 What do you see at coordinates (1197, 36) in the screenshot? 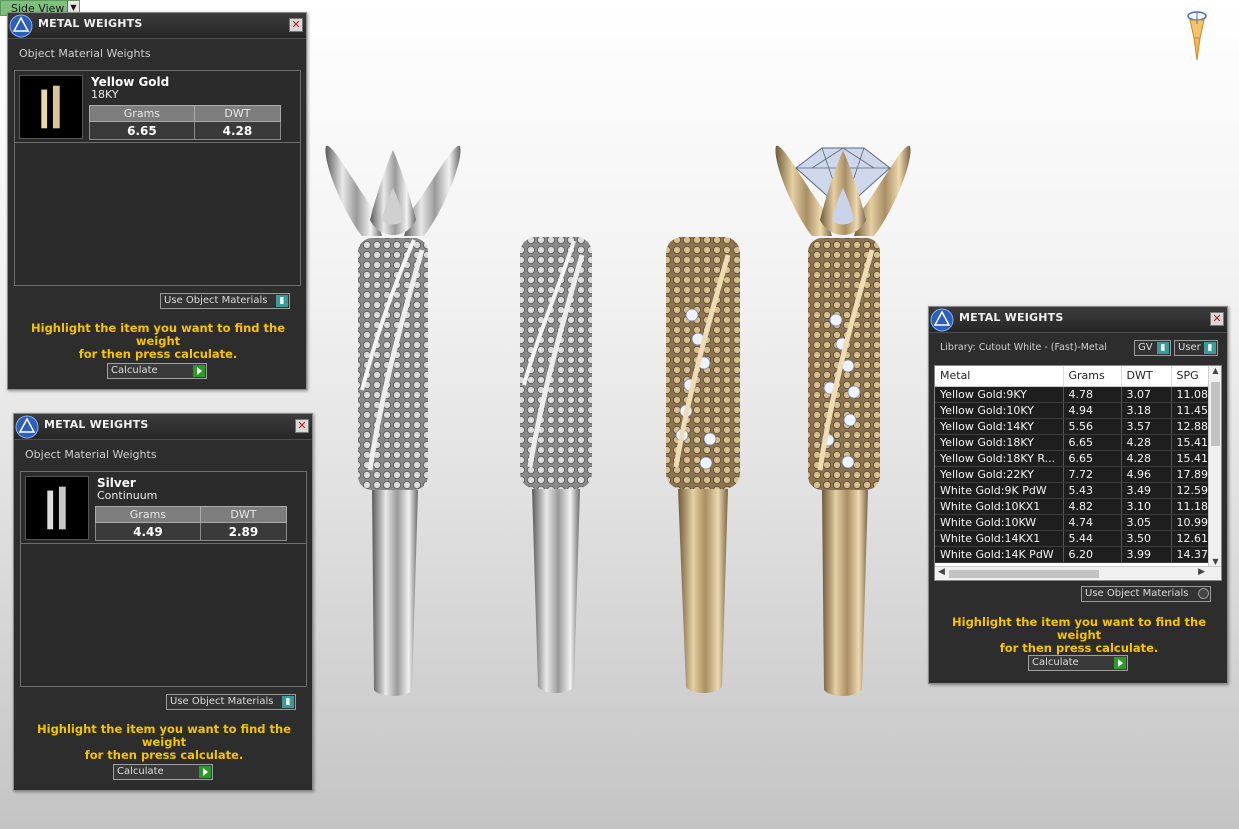
I see `orientation-gizmo-icon` at bounding box center [1197, 36].